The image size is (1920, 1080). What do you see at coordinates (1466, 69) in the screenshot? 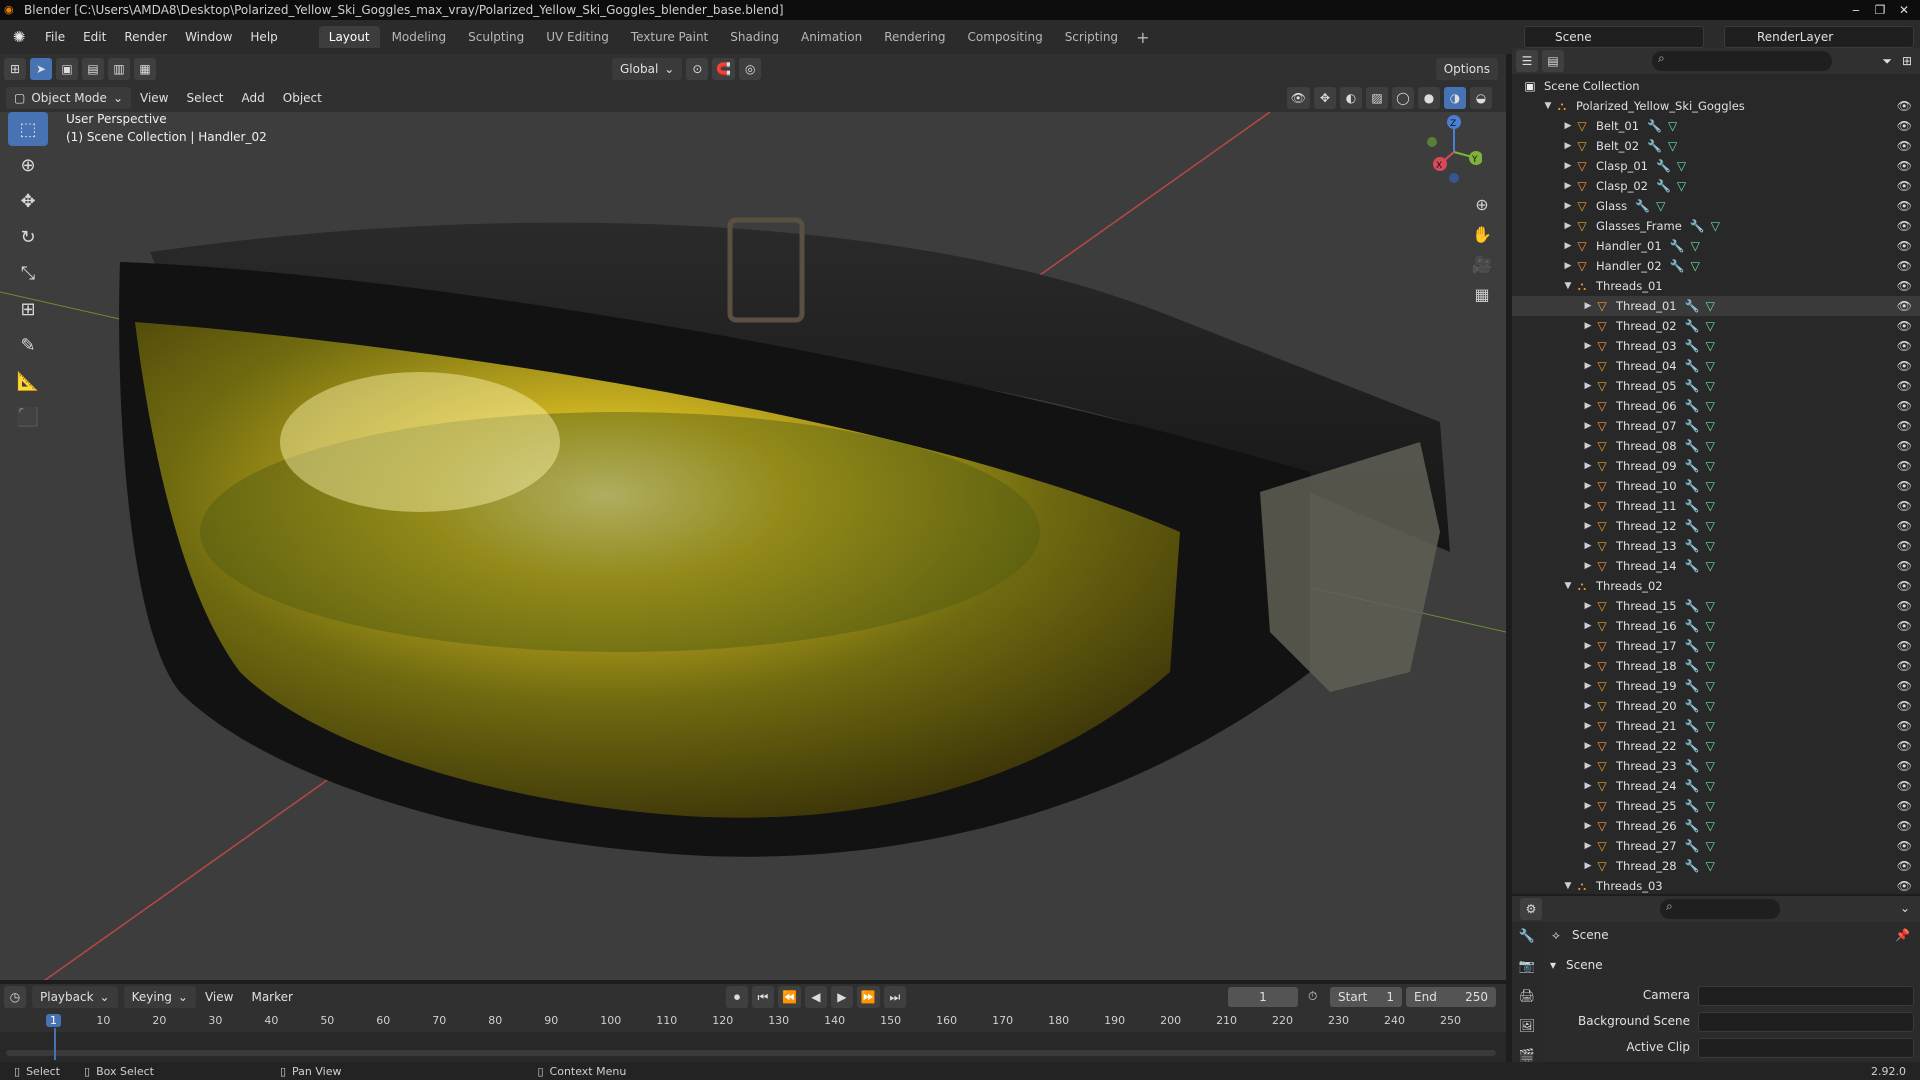
I see `options-dropdown: Options` at bounding box center [1466, 69].